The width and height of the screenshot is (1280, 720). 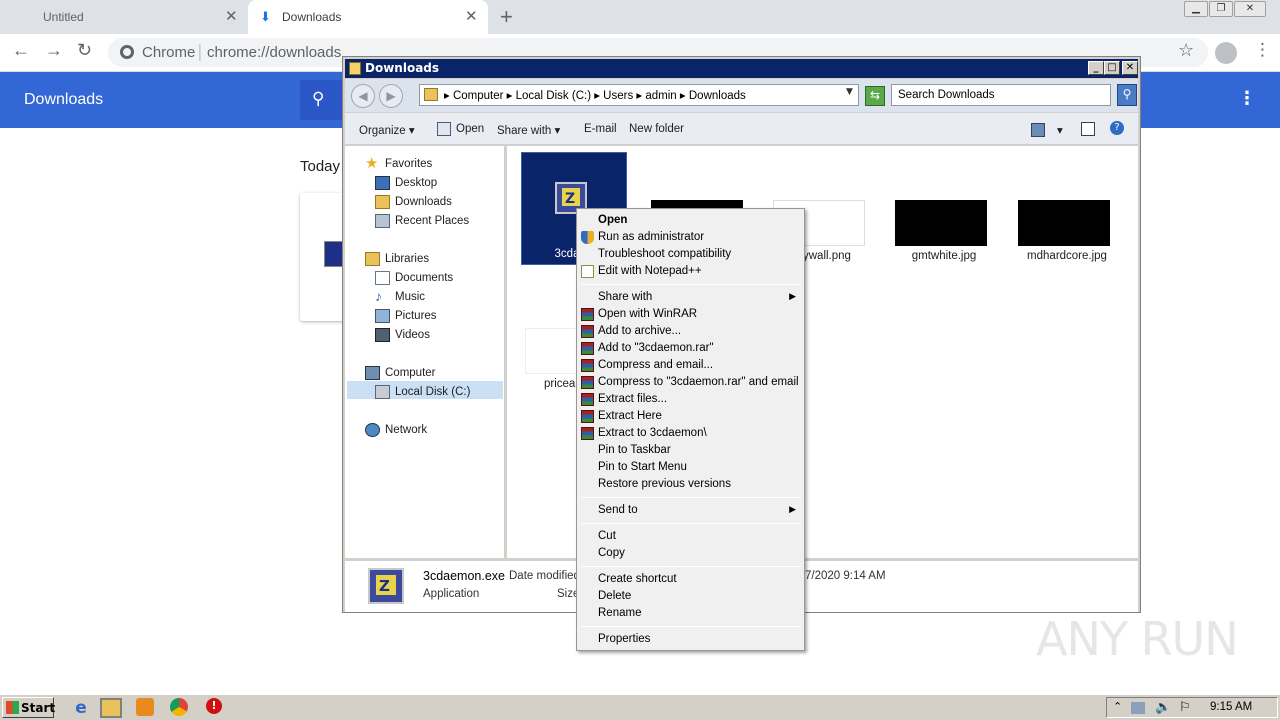 What do you see at coordinates (875, 96) in the screenshot?
I see `refresh-button: ⇆` at bounding box center [875, 96].